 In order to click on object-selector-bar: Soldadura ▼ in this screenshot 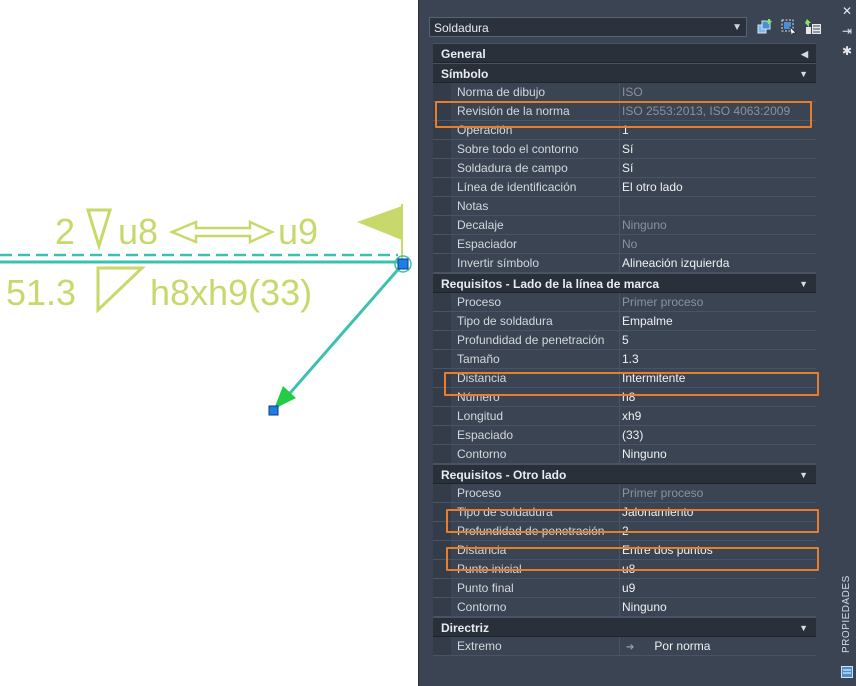, I will do `click(632, 28)`.